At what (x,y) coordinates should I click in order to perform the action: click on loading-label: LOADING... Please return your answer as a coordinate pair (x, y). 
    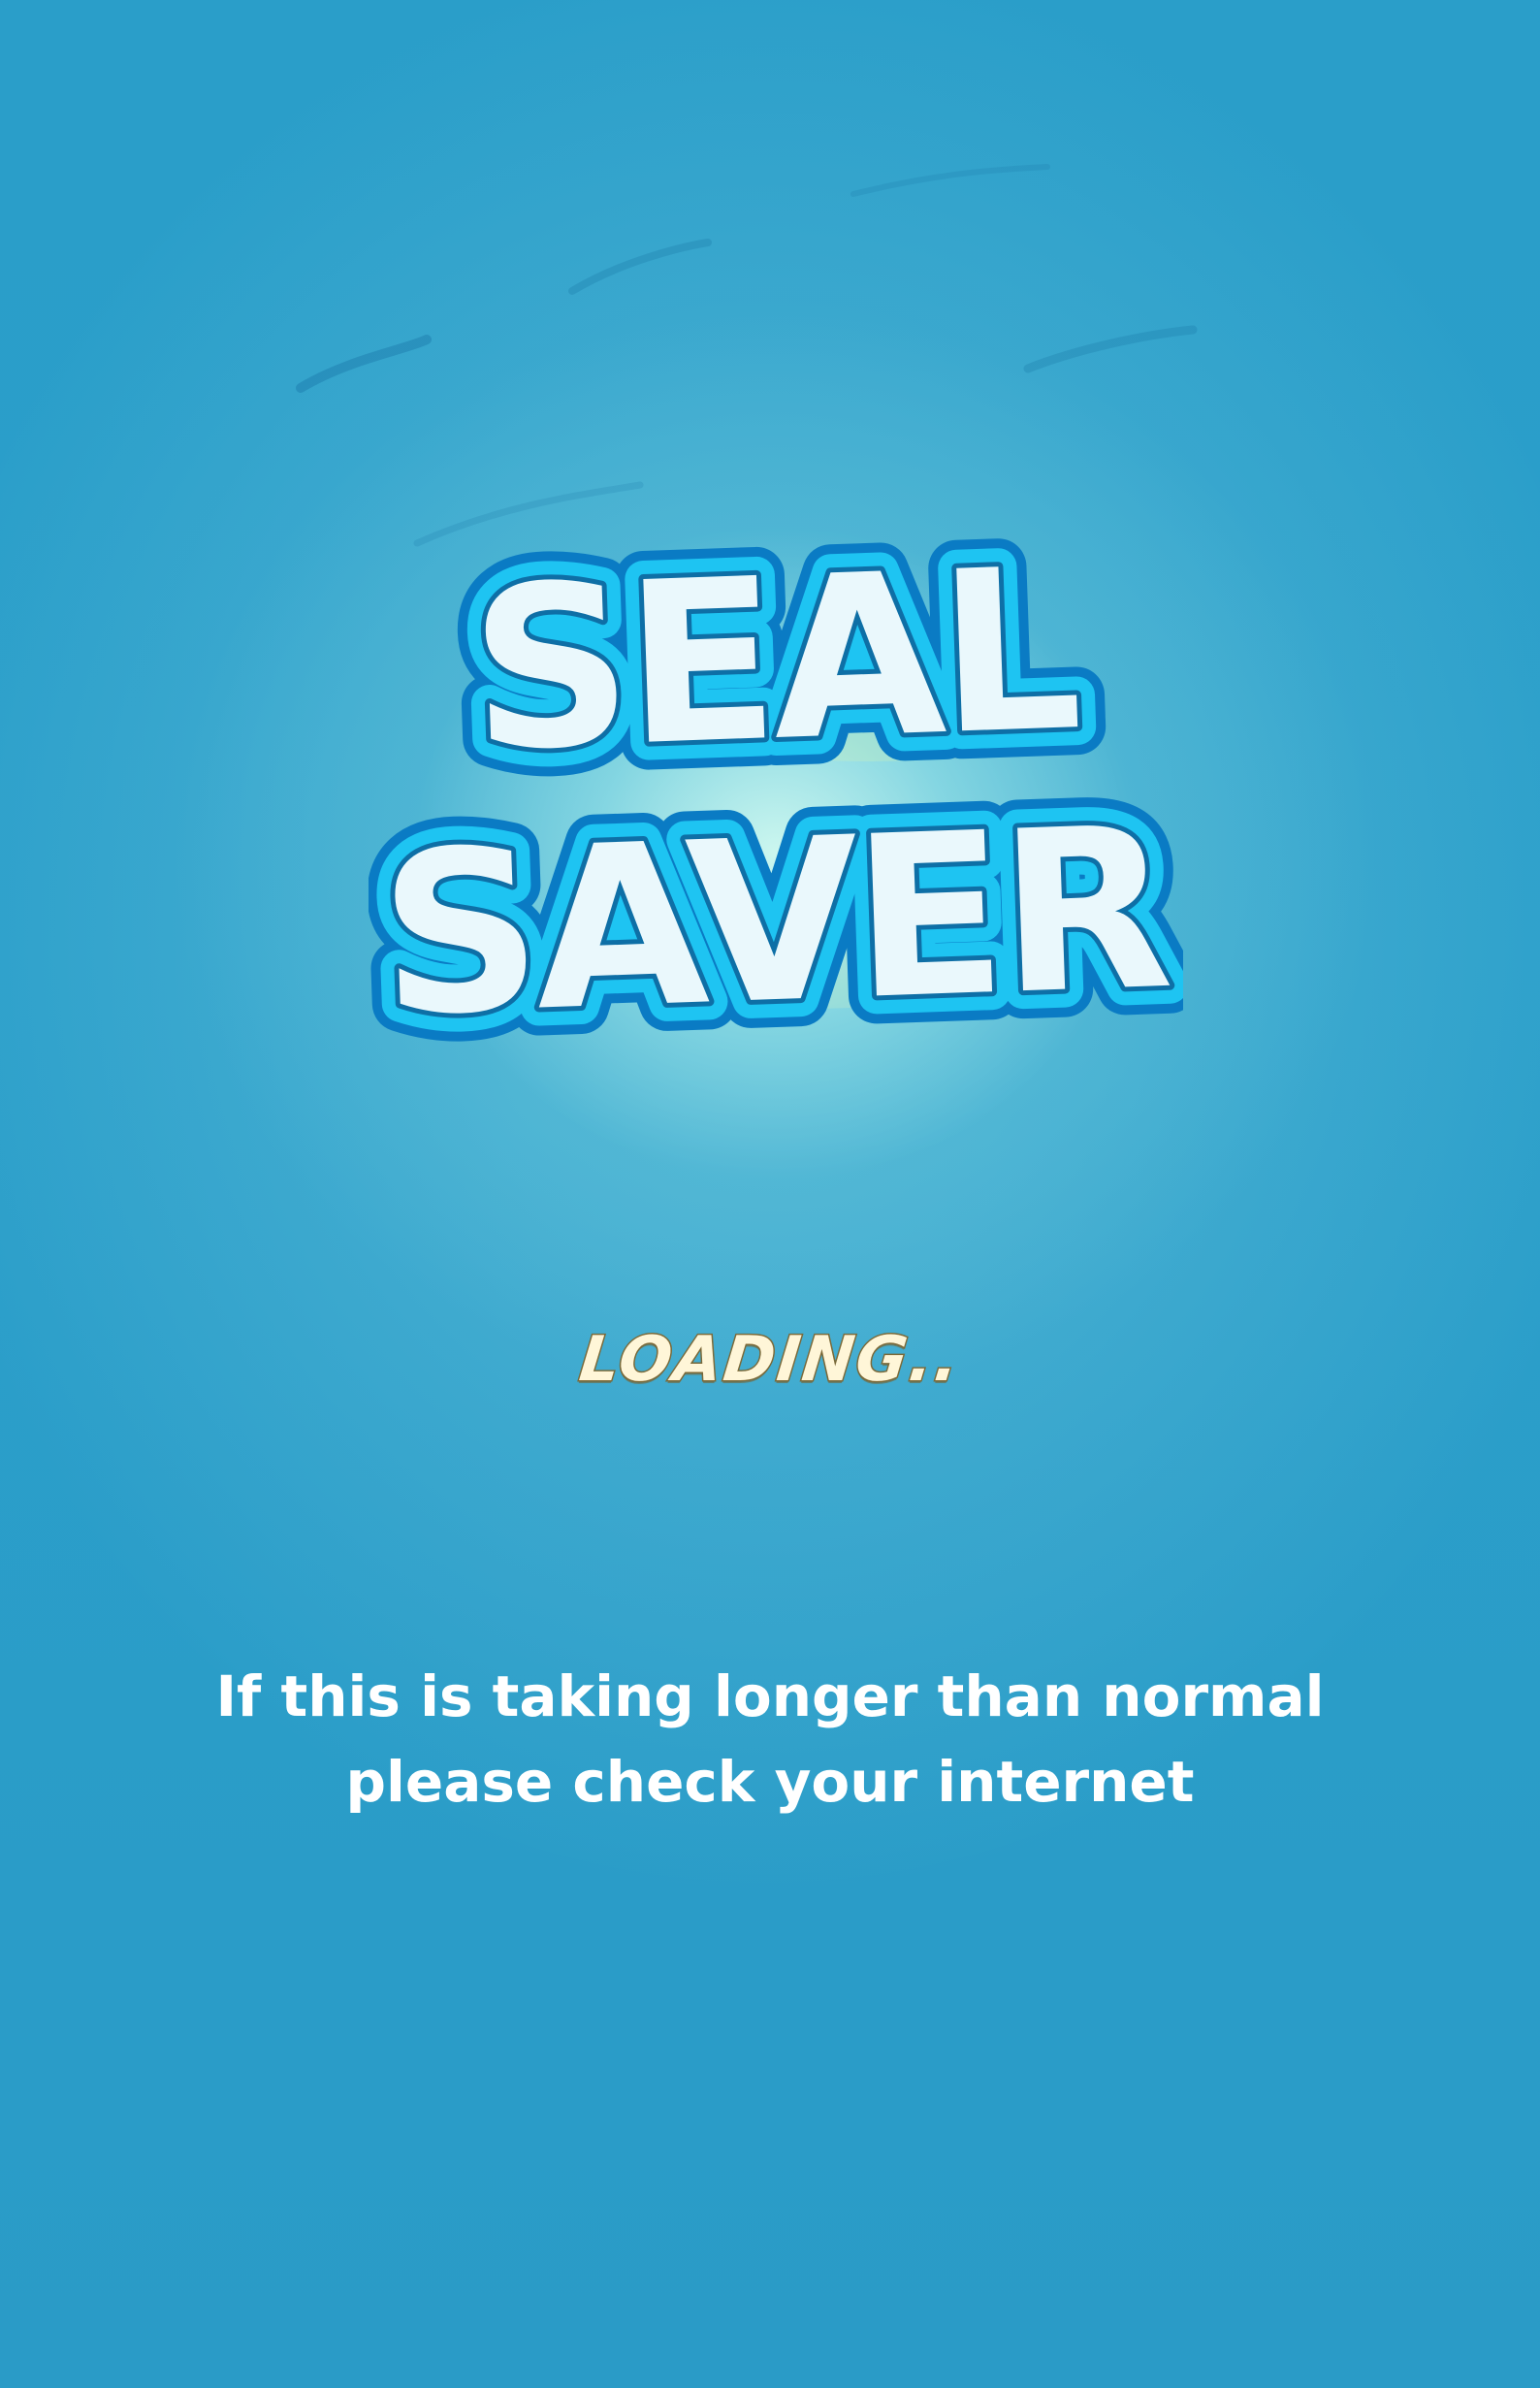
    Looking at the image, I should click on (770, 1361).